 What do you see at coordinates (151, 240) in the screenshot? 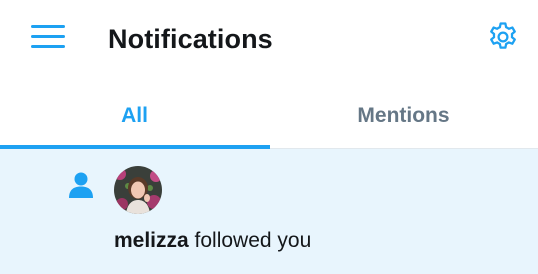
I see `username-link: melizza` at bounding box center [151, 240].